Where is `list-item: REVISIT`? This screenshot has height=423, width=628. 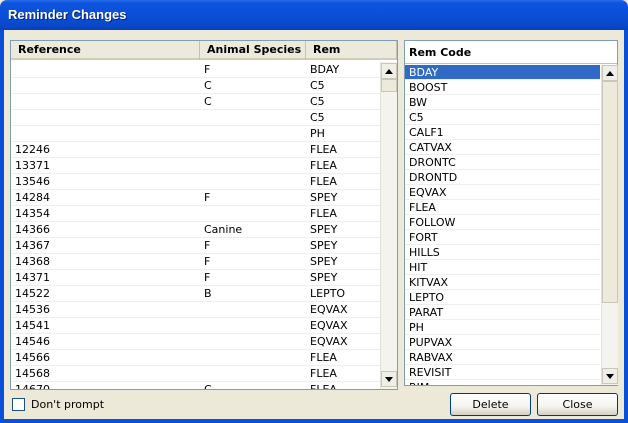
list-item: REVISIT is located at coordinates (502, 372).